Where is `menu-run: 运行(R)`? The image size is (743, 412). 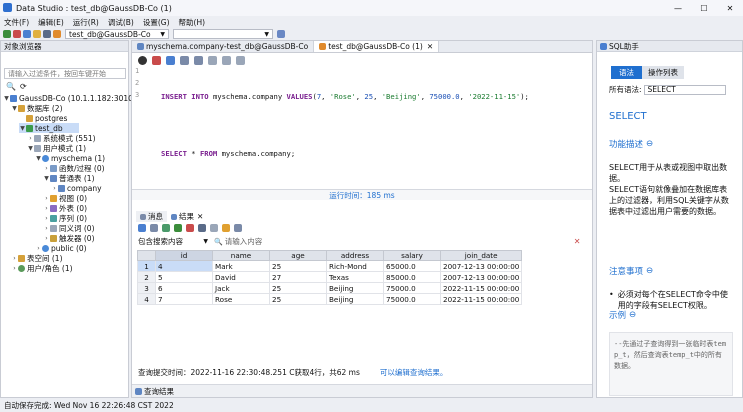 menu-run: 运行(R) is located at coordinates (86, 22).